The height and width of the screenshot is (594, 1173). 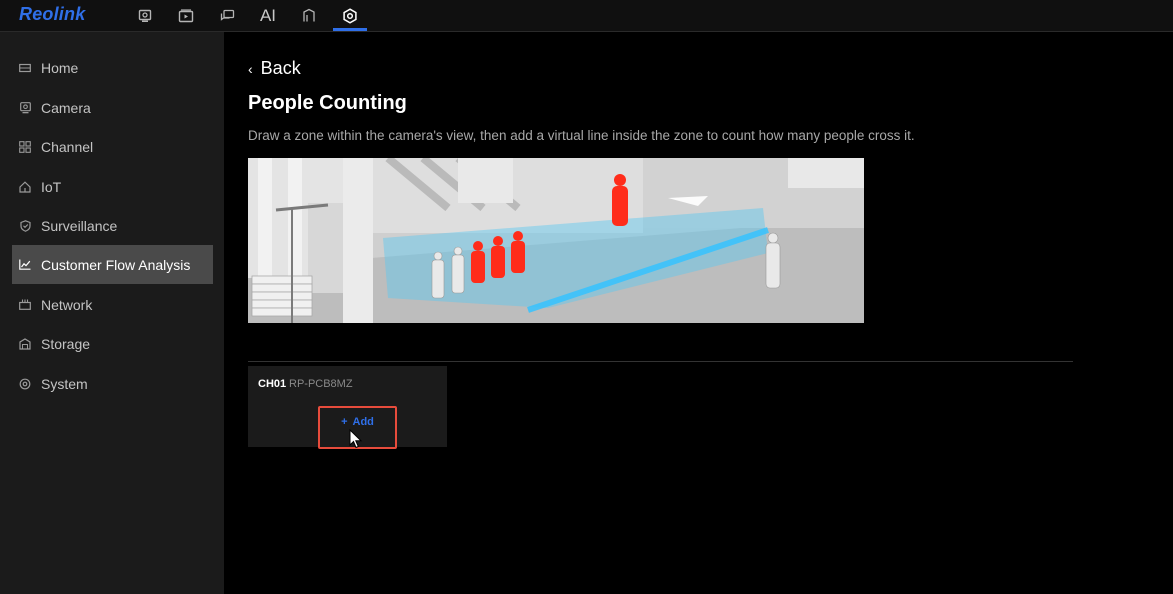 What do you see at coordinates (25, 108) in the screenshot?
I see `camera-icon` at bounding box center [25, 108].